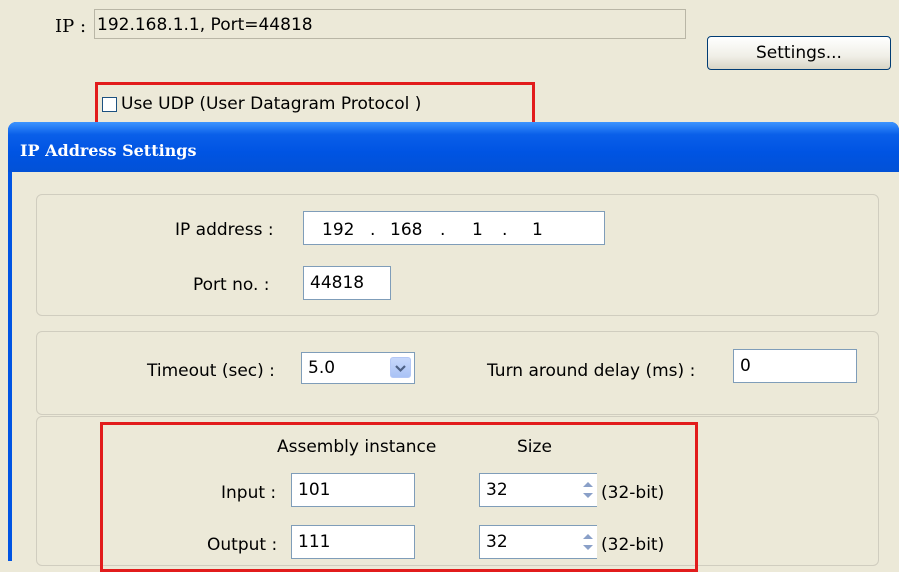 The height and width of the screenshot is (572, 899). What do you see at coordinates (211, 371) in the screenshot?
I see `timeout-label: Timeout (sec) :` at bounding box center [211, 371].